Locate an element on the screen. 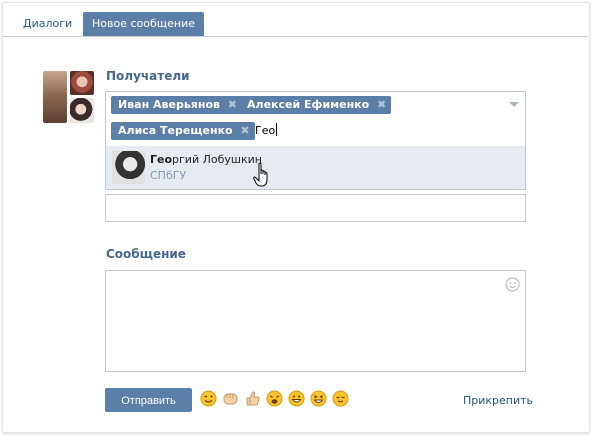 Image resolution: width=594 pixels, height=437 pixels. recipient-token: Алексей Ефименко ✖ is located at coordinates (316, 105).